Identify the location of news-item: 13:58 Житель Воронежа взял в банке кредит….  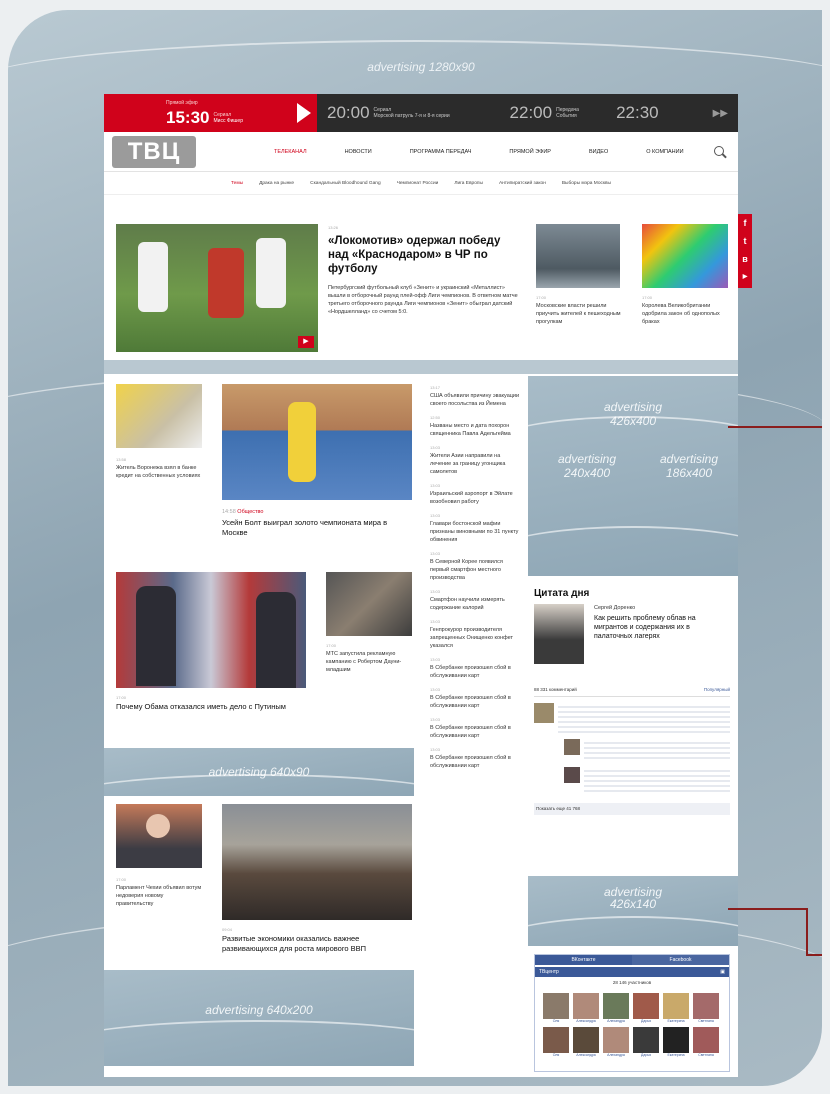
(159, 468).